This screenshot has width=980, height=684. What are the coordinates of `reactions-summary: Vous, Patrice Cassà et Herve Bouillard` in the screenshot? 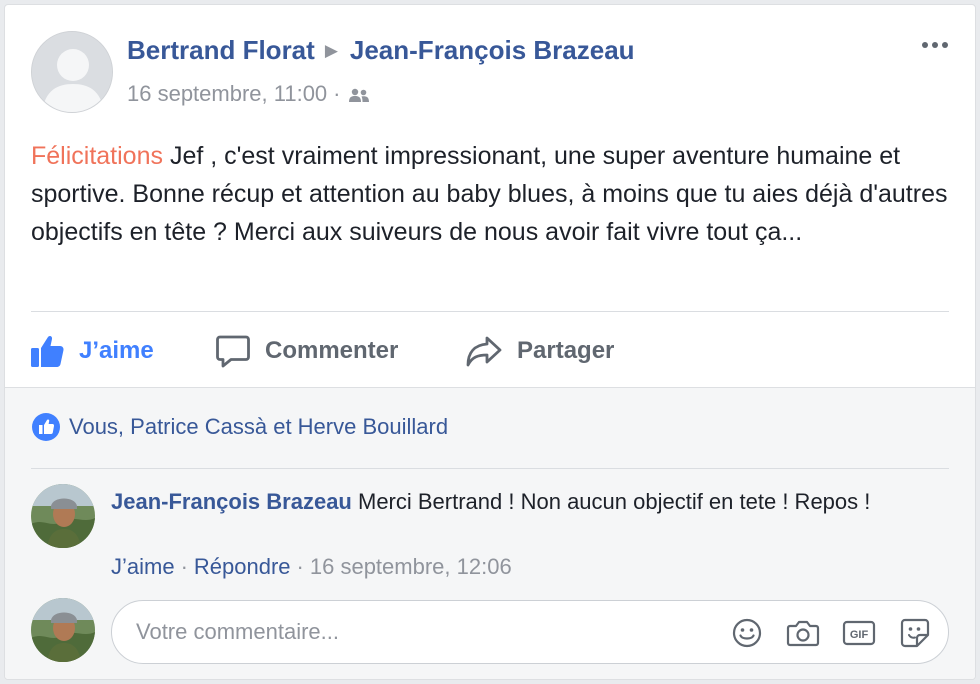 It's located at (239, 427).